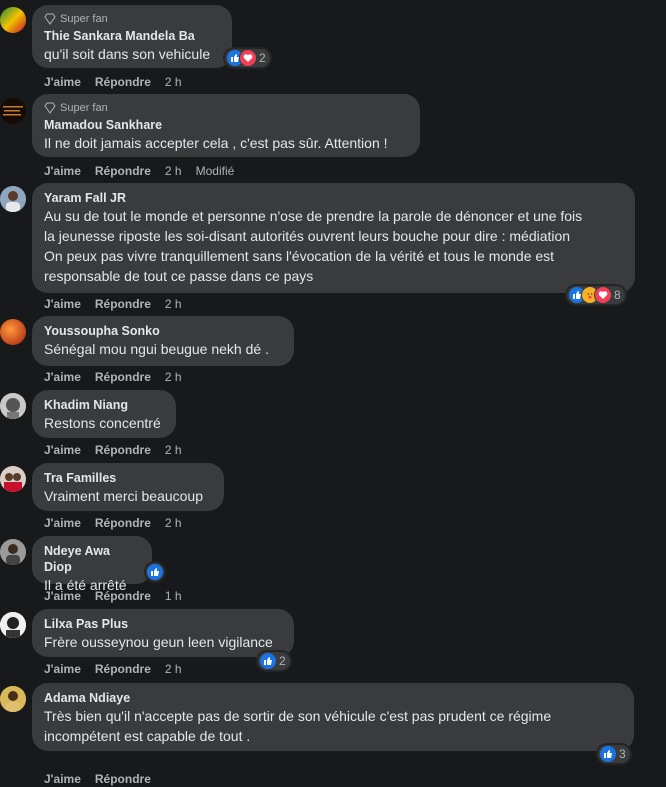 This screenshot has height=787, width=666. What do you see at coordinates (333, 198) in the screenshot?
I see `comment-author: Yaram Fall JR` at bounding box center [333, 198].